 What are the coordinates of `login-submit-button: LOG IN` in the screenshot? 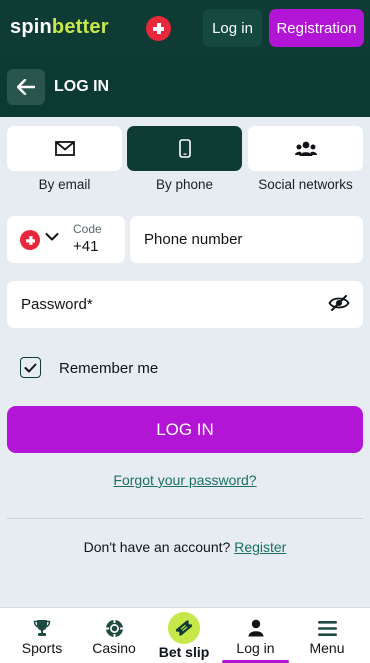 It's located at (185, 429).